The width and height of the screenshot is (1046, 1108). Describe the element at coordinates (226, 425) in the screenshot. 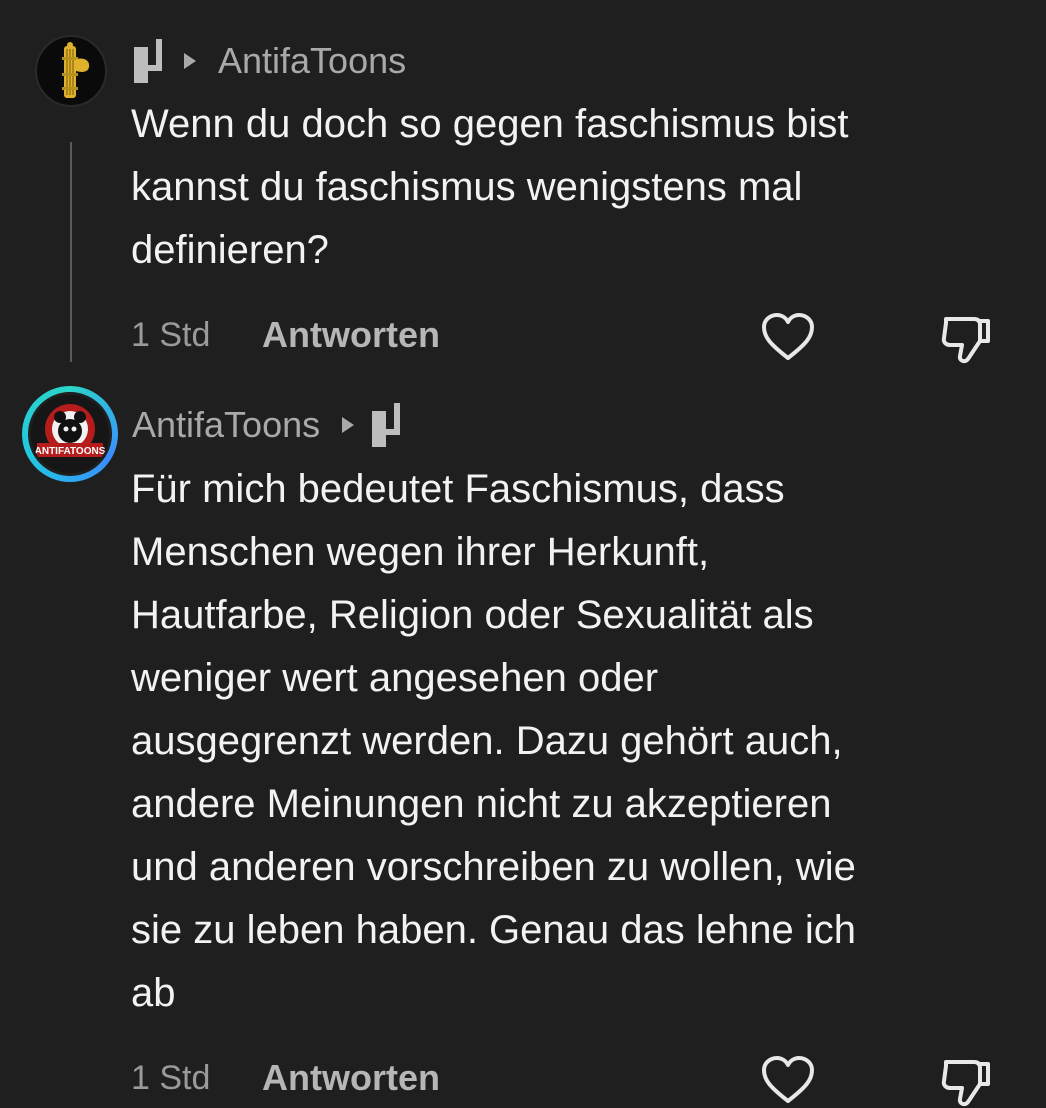

I see `author-username: AntifaToons` at that location.